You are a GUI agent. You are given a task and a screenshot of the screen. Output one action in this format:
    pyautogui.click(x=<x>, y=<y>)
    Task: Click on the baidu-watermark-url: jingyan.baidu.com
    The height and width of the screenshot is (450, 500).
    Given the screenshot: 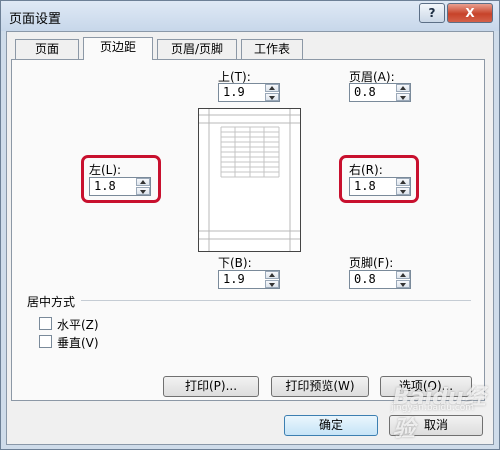 What is the action you would take?
    pyautogui.click(x=433, y=408)
    